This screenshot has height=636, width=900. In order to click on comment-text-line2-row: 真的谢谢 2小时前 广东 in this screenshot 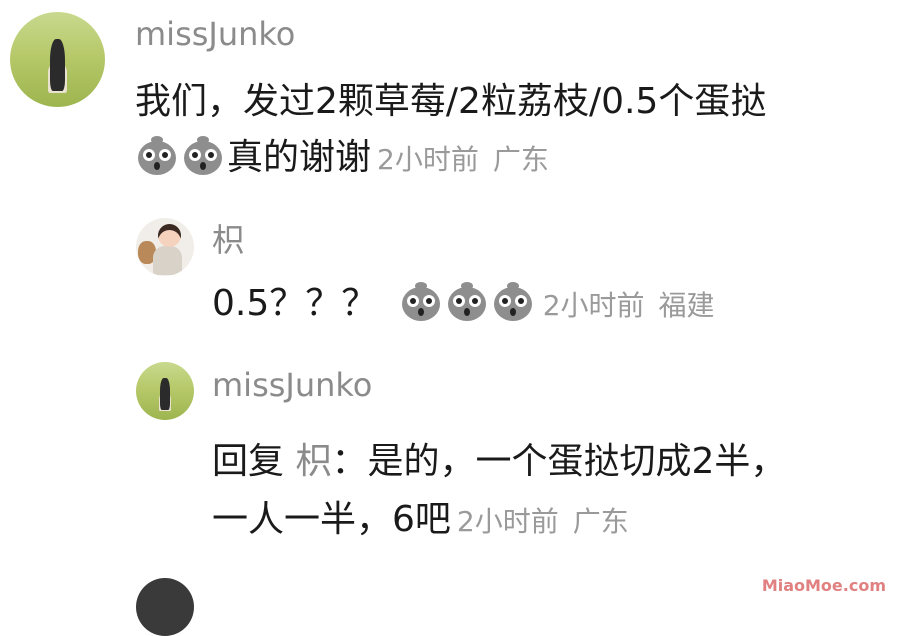, I will do `click(342, 159)`.